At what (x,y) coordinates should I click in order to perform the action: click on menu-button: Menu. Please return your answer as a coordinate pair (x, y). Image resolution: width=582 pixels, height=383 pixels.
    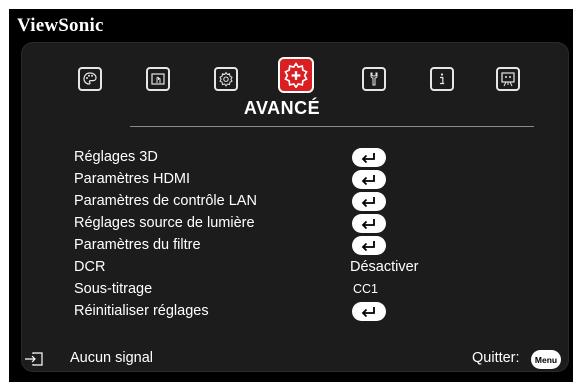
    Looking at the image, I should click on (546, 359).